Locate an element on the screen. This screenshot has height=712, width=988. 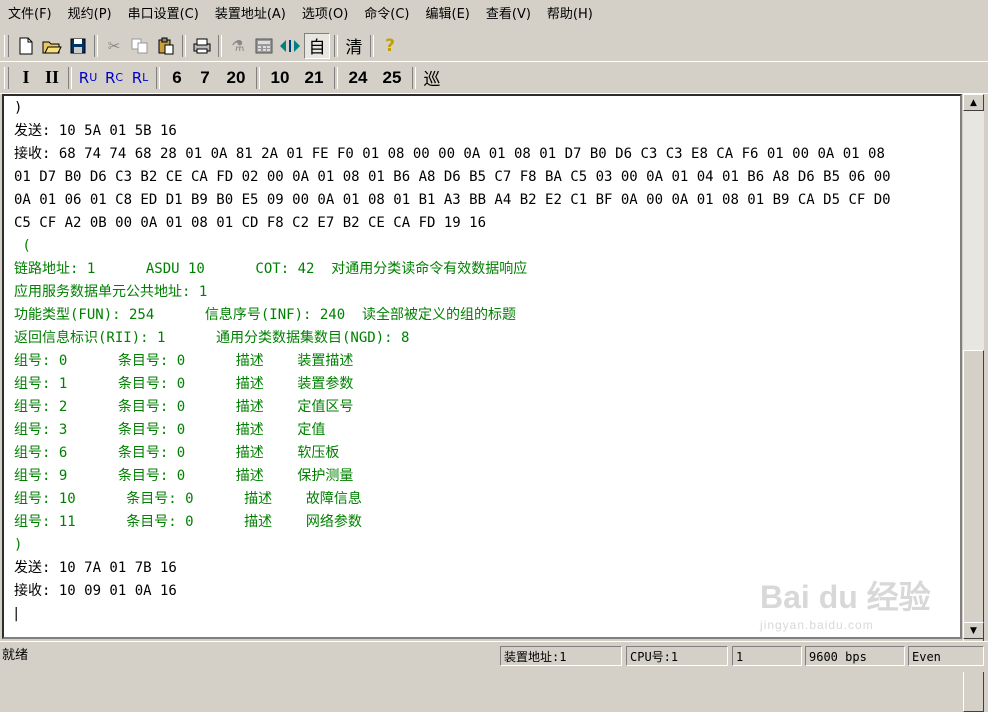
log-line: 组号: 3 条目号: 0 描述 定值 is located at coordinates (170, 430).